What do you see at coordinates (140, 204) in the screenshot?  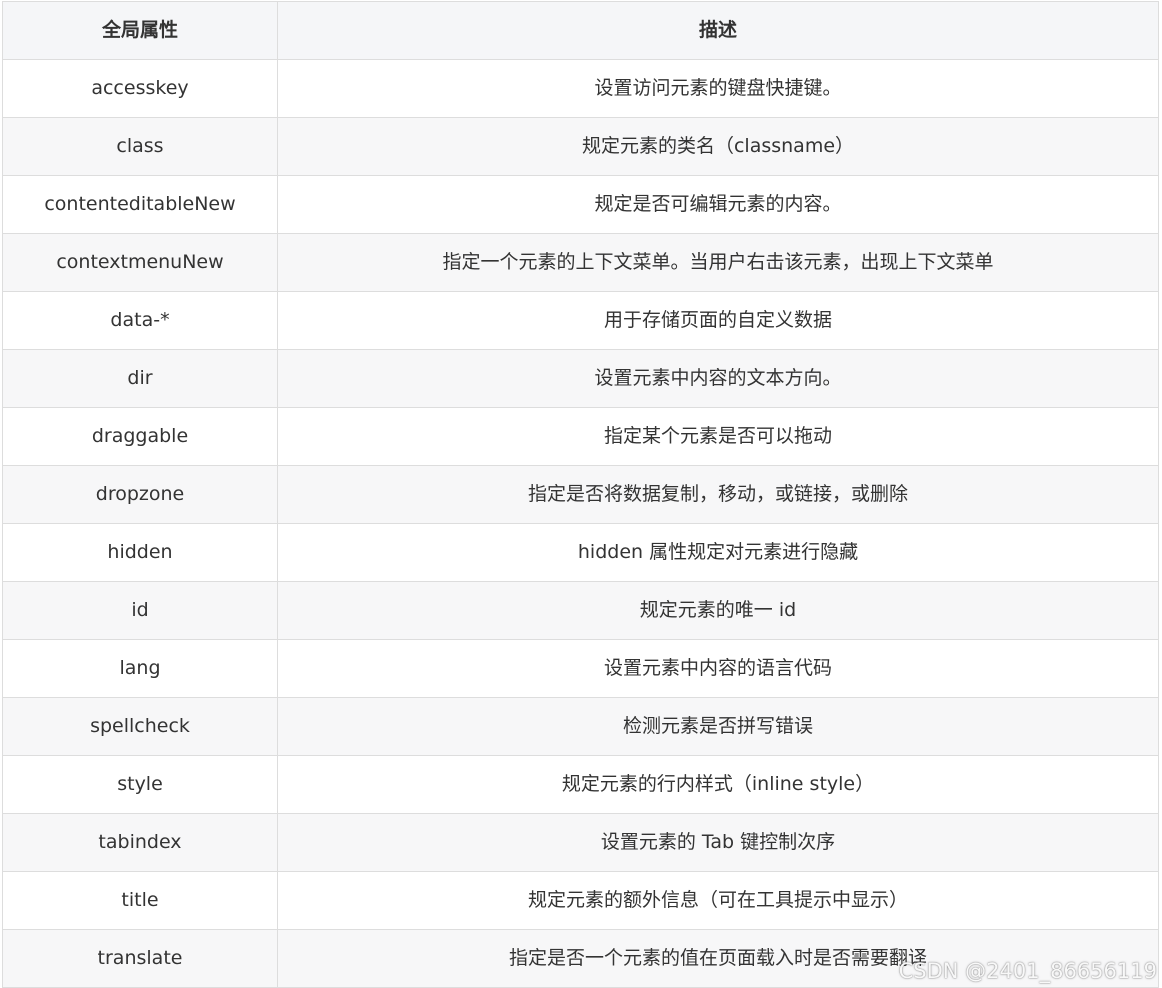 I see `cell-attribute: contenteditableNew` at bounding box center [140, 204].